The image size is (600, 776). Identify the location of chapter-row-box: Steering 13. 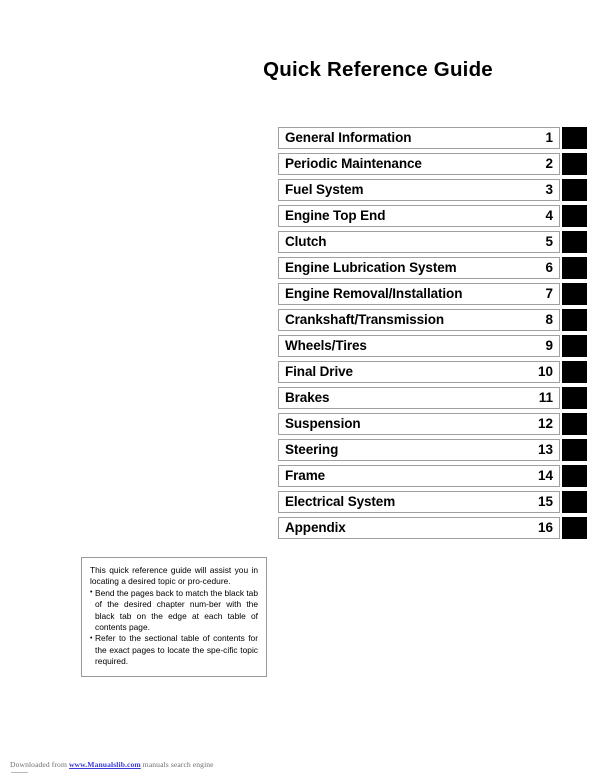
(419, 450).